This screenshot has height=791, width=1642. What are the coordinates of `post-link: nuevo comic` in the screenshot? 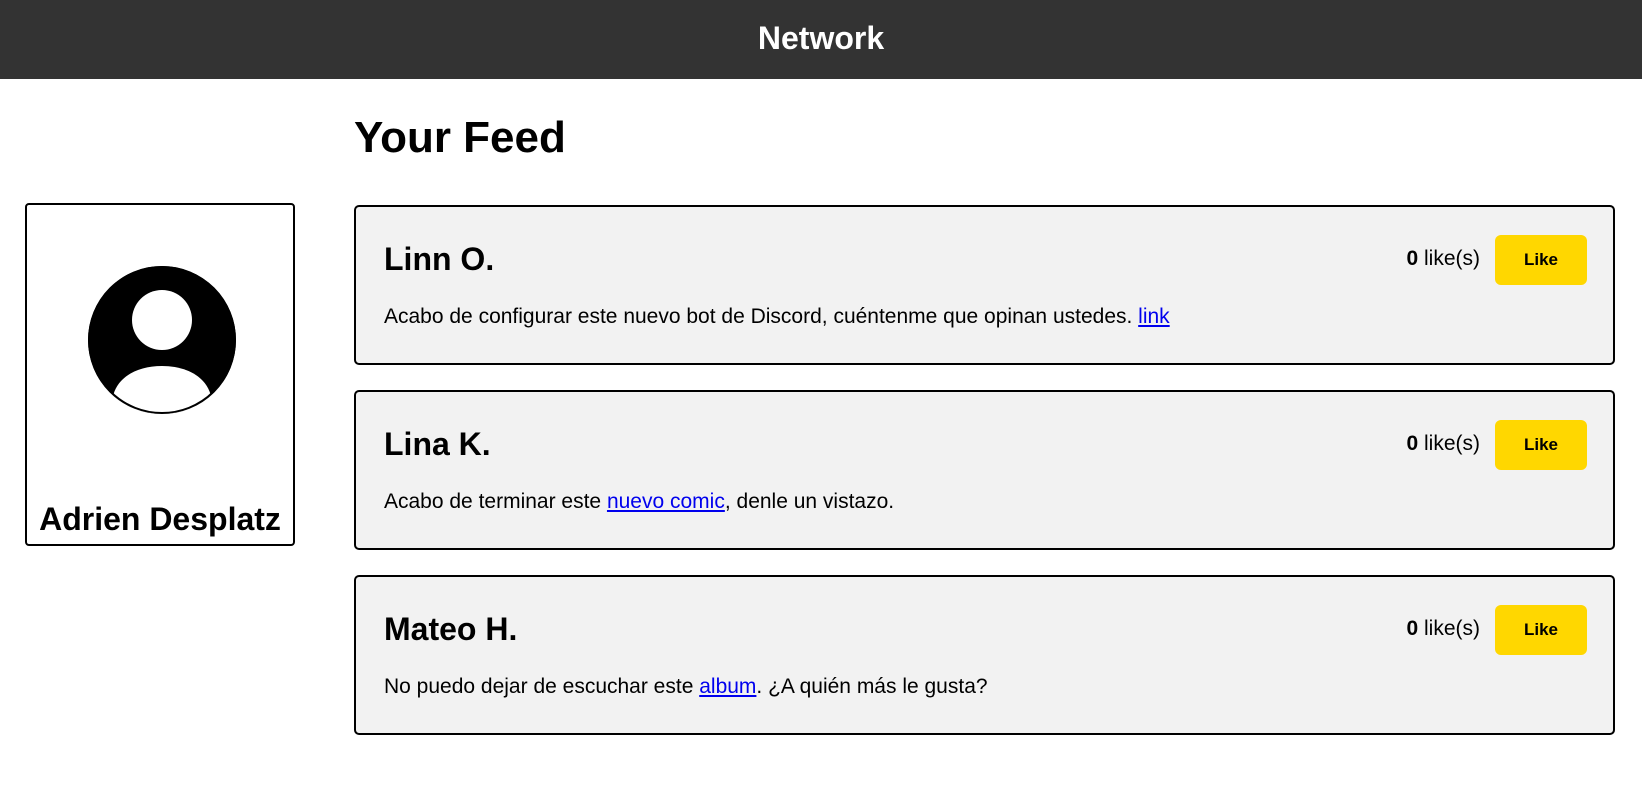 It's located at (666, 501).